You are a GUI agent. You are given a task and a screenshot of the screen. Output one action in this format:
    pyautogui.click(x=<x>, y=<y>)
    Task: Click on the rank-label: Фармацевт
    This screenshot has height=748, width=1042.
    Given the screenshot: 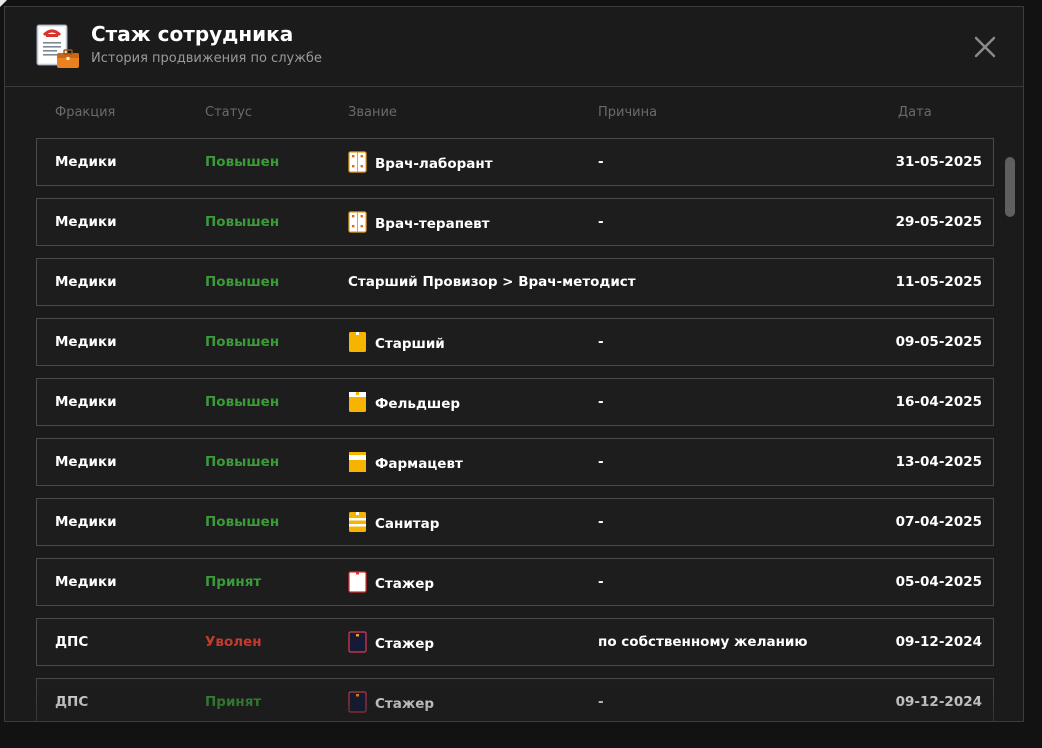 What is the action you would take?
    pyautogui.click(x=419, y=463)
    